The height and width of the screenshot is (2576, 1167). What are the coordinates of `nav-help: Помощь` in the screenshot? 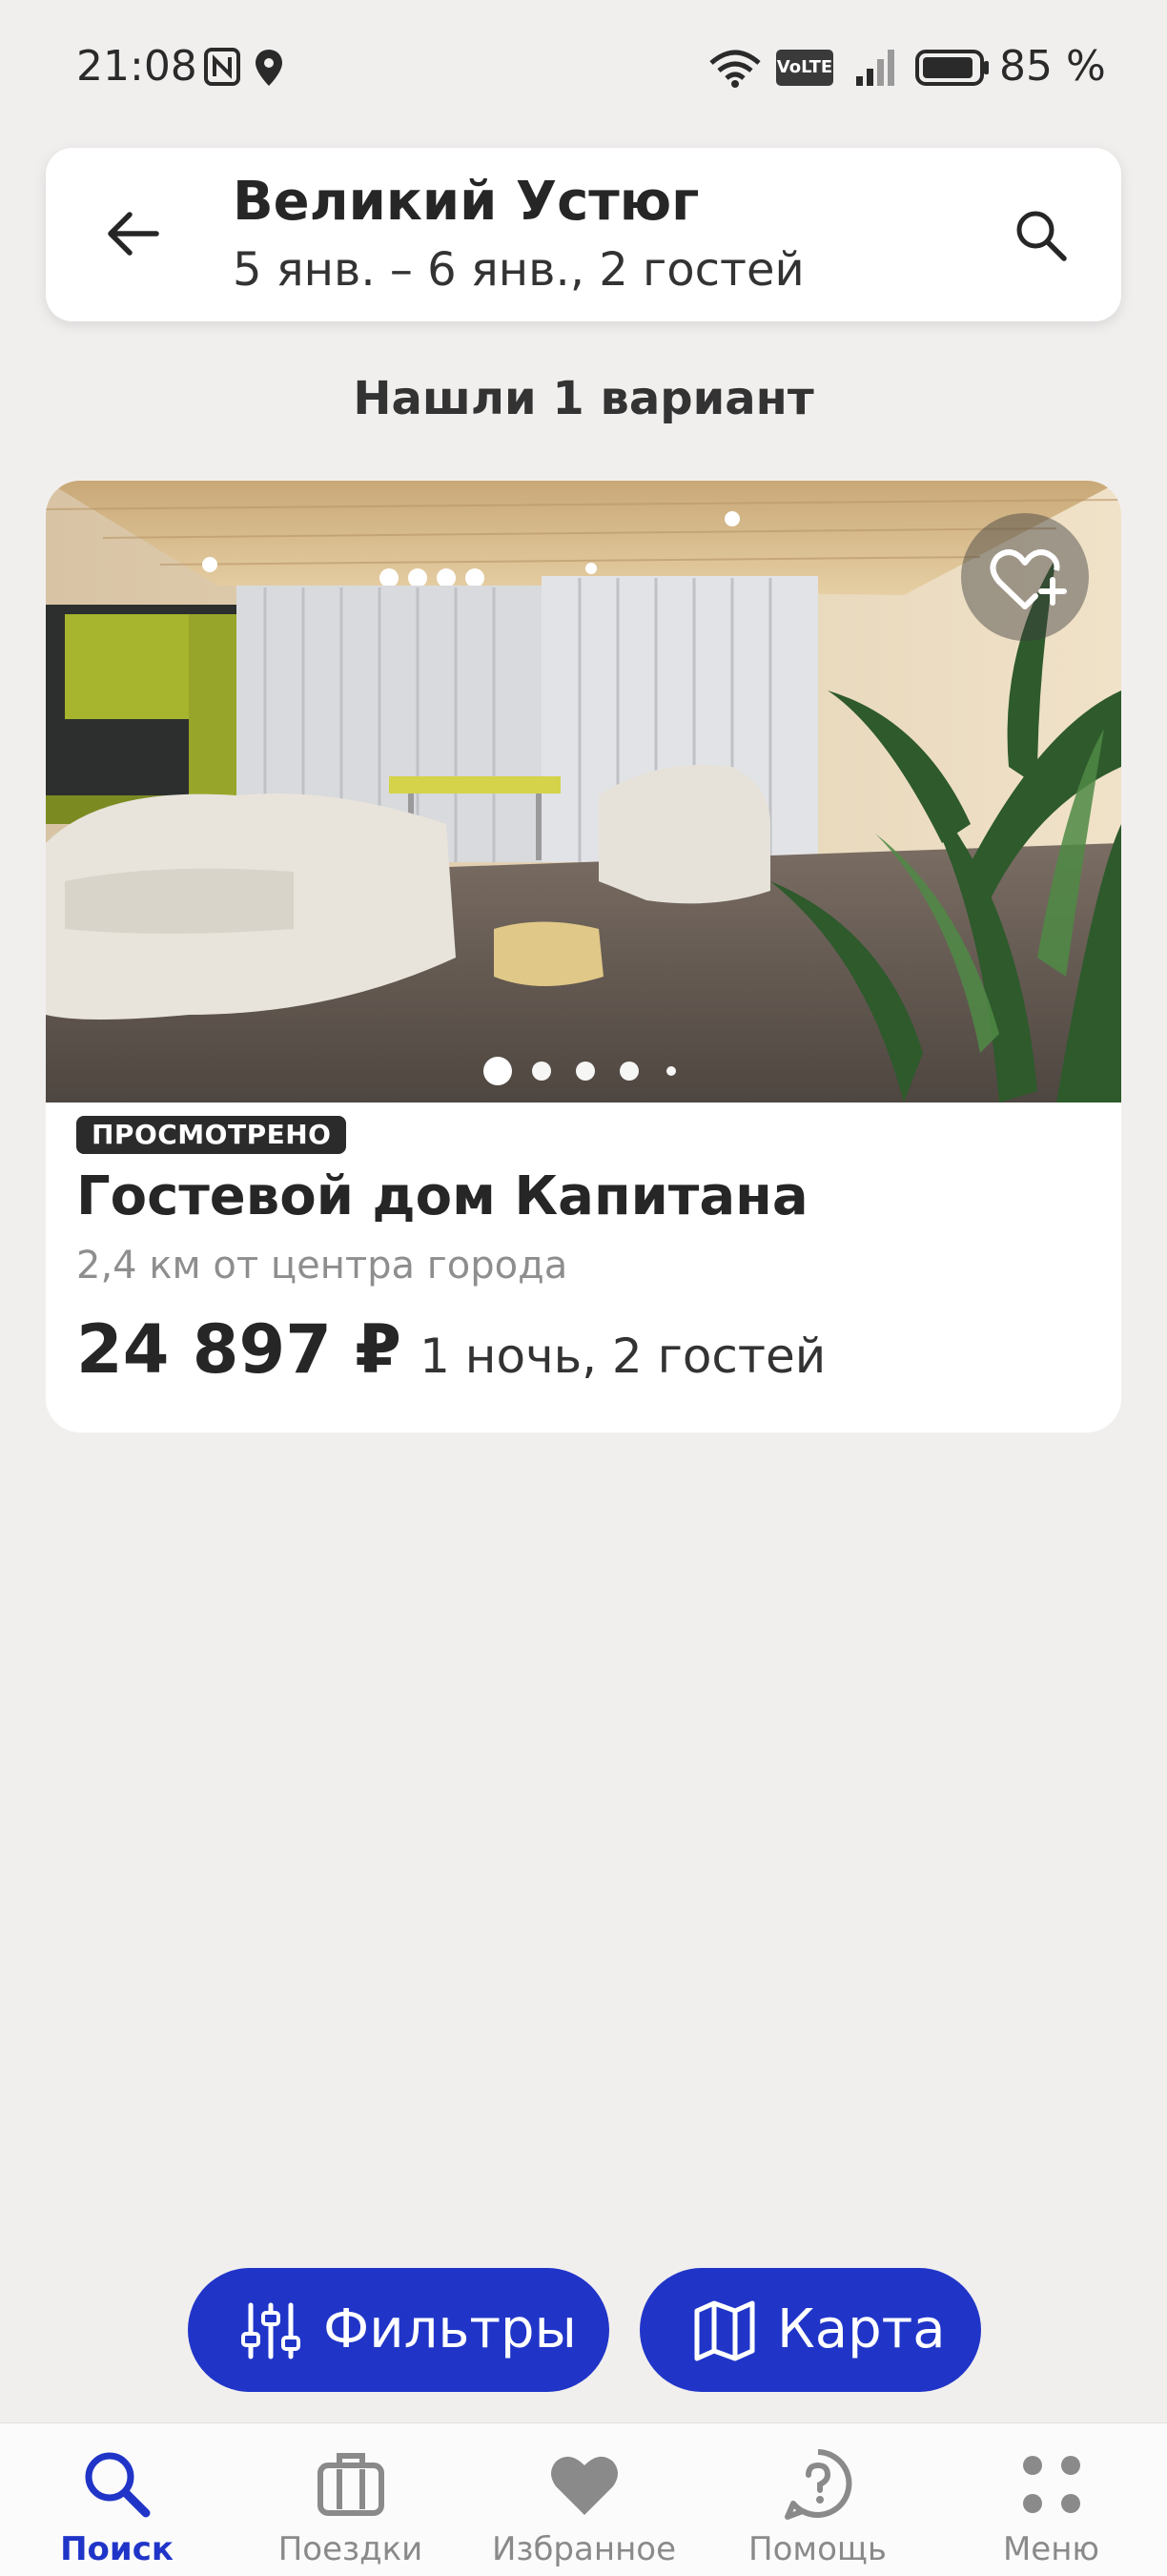 It's located at (817, 2499).